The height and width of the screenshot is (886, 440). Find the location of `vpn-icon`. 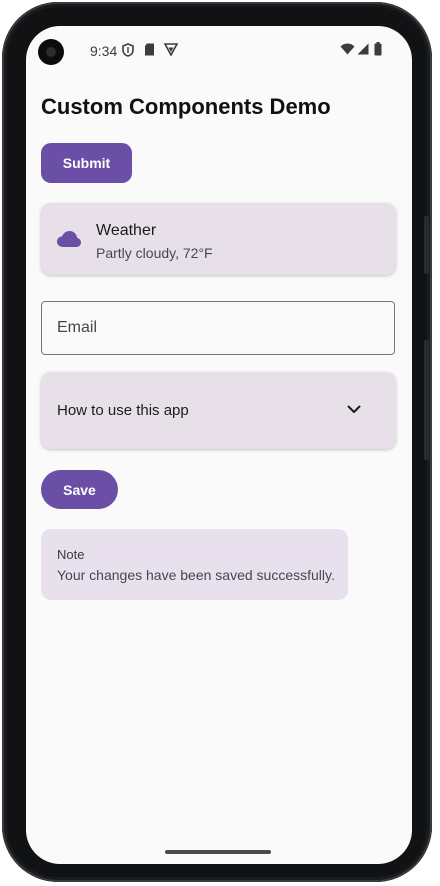

vpn-icon is located at coordinates (171, 49).